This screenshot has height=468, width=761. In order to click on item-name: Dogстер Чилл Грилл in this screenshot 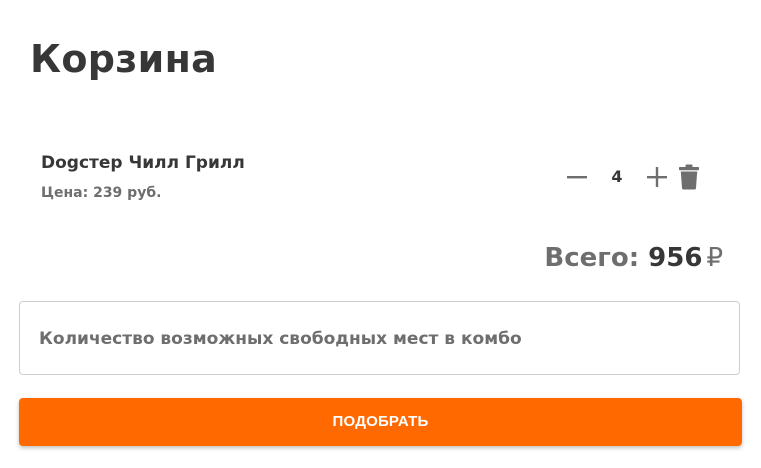, I will do `click(143, 163)`.